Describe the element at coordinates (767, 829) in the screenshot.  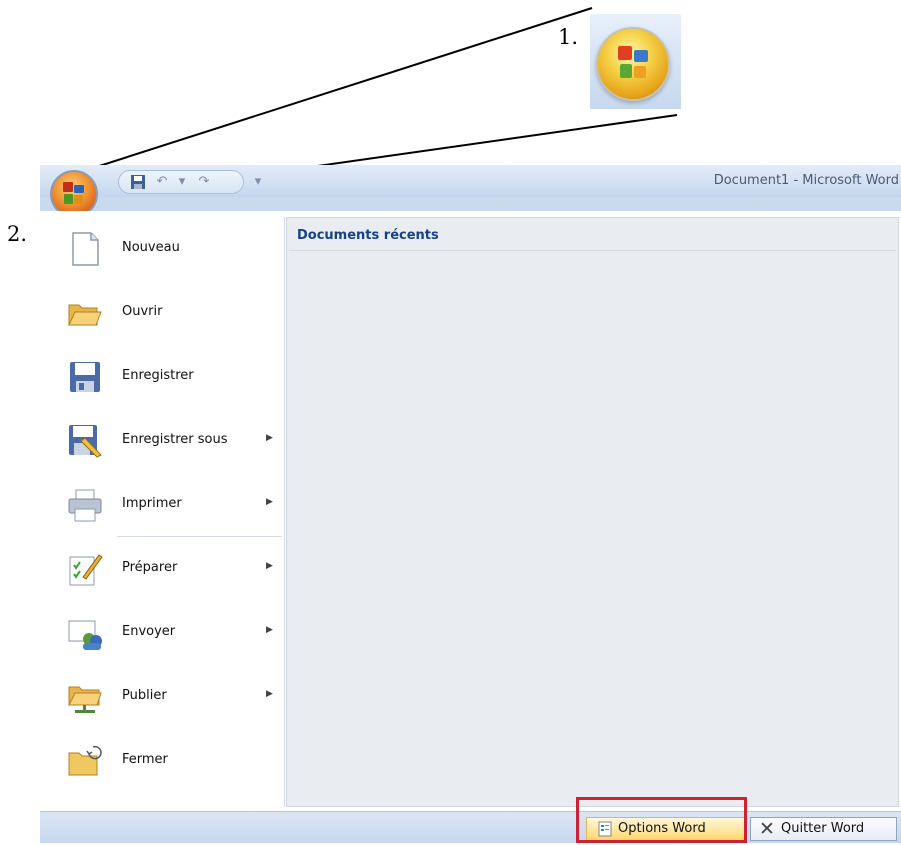
I see `close-x-icon: ✕` at that location.